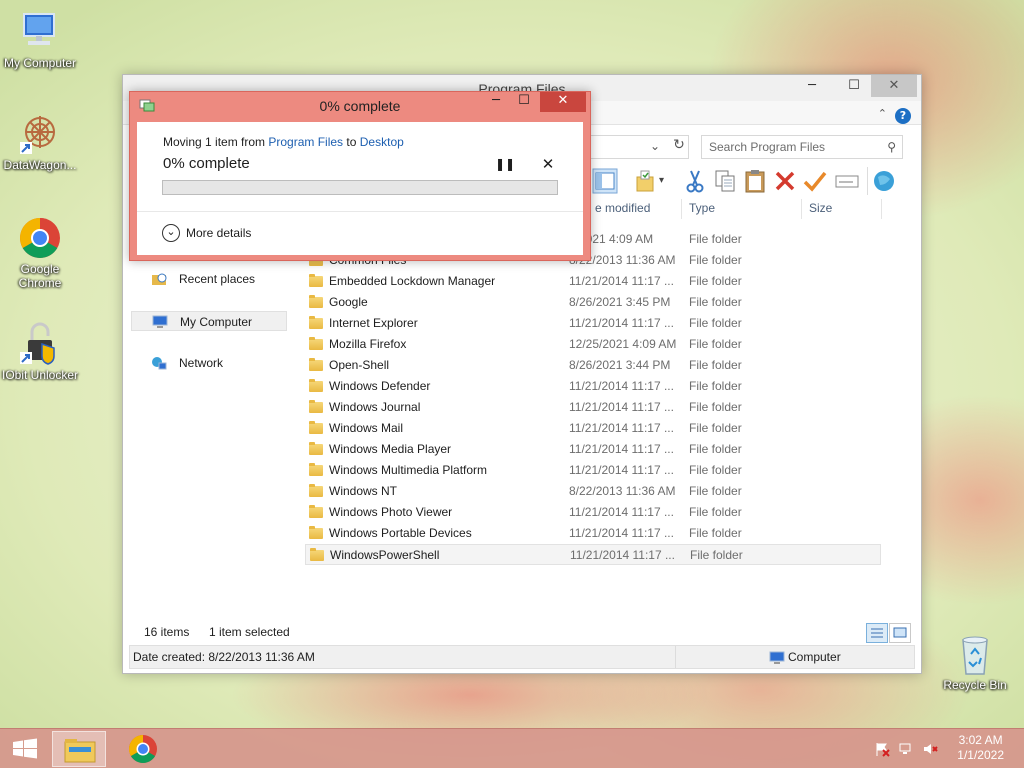 This screenshot has width=1024, height=768. Describe the element at coordinates (877, 633) in the screenshot. I see `details-view-button` at that location.